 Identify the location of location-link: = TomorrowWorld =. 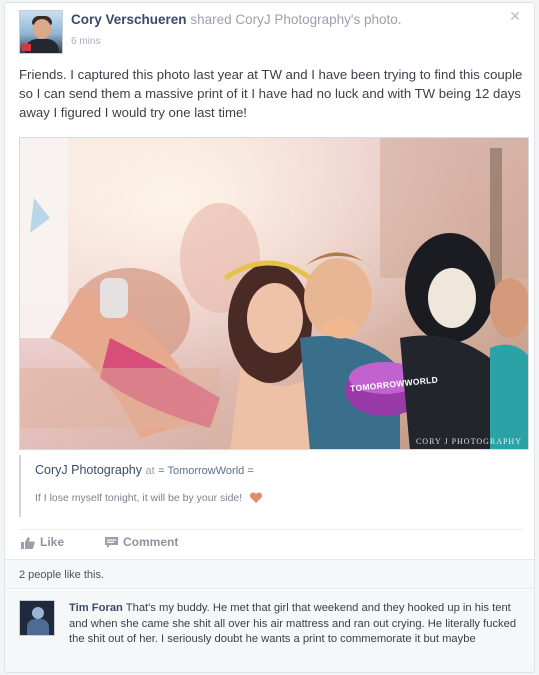
(206, 471).